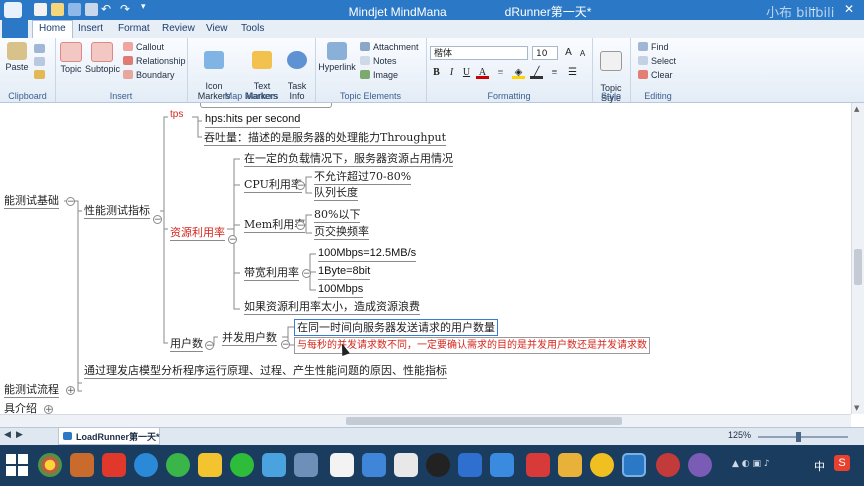 Image resolution: width=864 pixels, height=486 pixels. What do you see at coordinates (325, 138) in the screenshot?
I see `topic-throughput: 吞吐量：描述的是服务器的处理能力Throughput` at bounding box center [325, 138].